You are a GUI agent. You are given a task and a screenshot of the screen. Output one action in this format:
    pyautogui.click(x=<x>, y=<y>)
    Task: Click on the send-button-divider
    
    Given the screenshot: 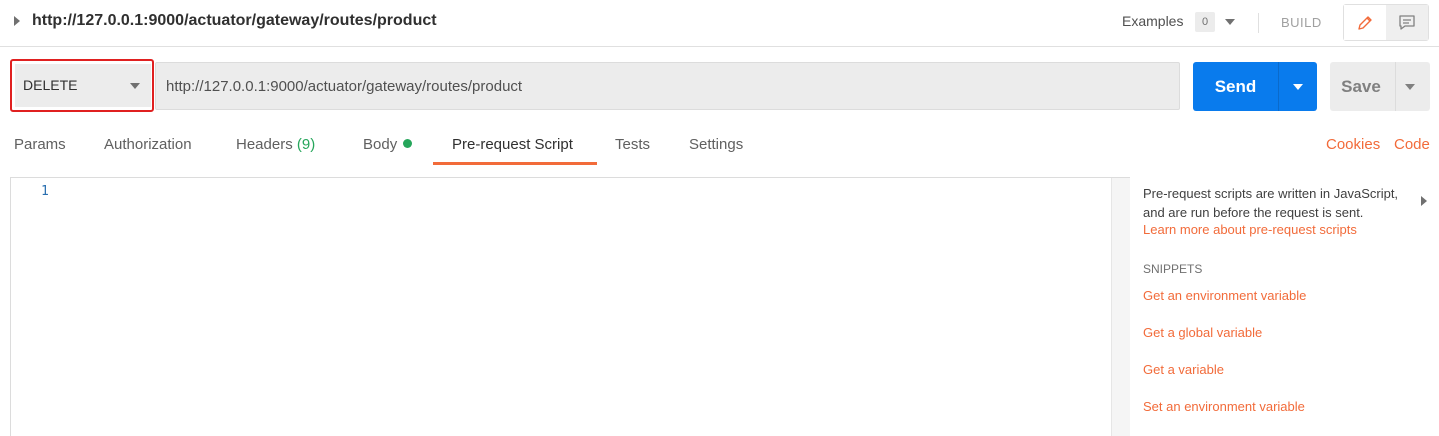 What is the action you would take?
    pyautogui.click(x=1278, y=86)
    